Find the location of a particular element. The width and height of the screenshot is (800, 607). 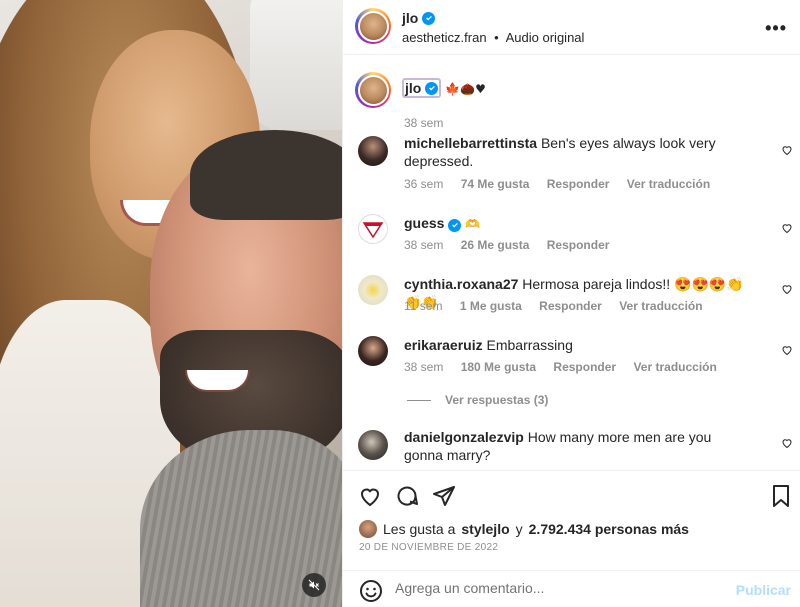

airplane-window is located at coordinates (296, 65).